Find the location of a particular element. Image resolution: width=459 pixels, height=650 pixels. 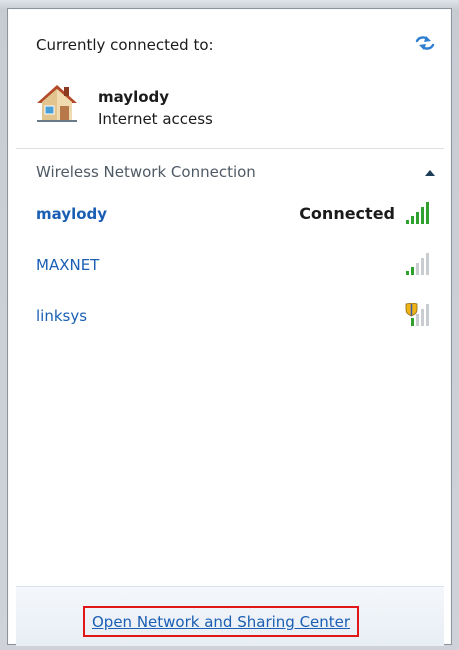

network-item: linksys is located at coordinates (234, 316).